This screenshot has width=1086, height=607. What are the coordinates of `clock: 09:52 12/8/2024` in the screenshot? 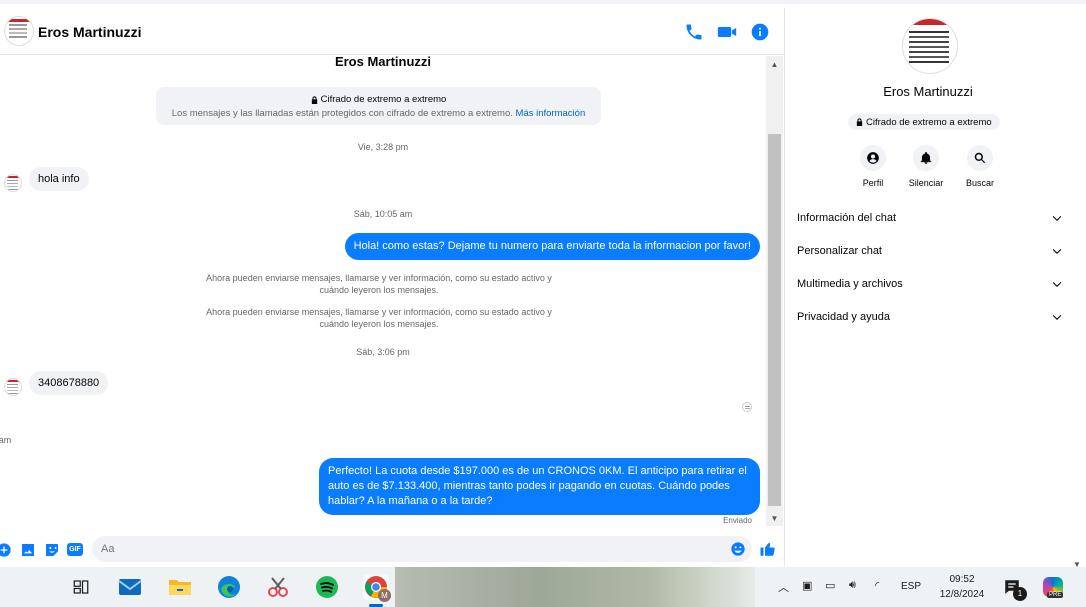 It's located at (962, 587).